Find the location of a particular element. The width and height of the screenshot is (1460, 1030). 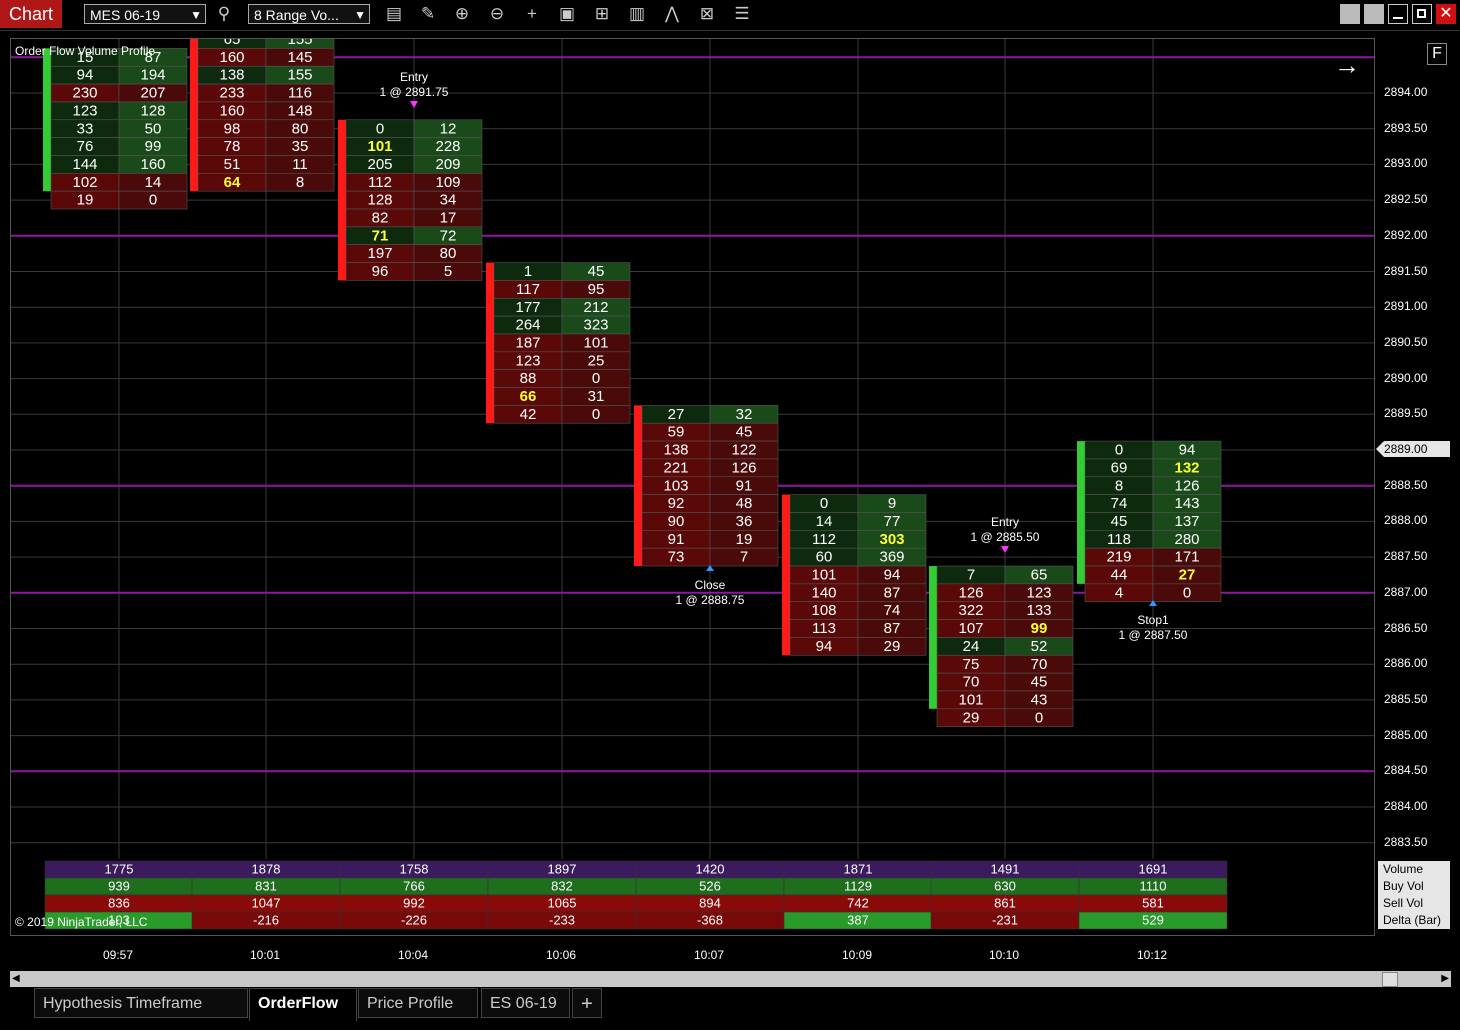

minimize-button is located at coordinates (1398, 14).